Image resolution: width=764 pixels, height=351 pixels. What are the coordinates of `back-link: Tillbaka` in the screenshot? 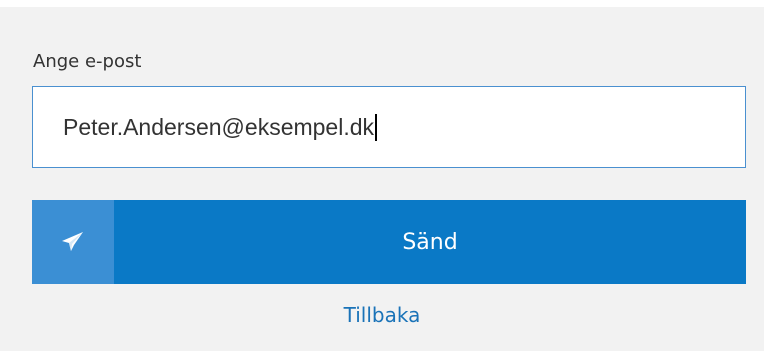 It's located at (382, 315).